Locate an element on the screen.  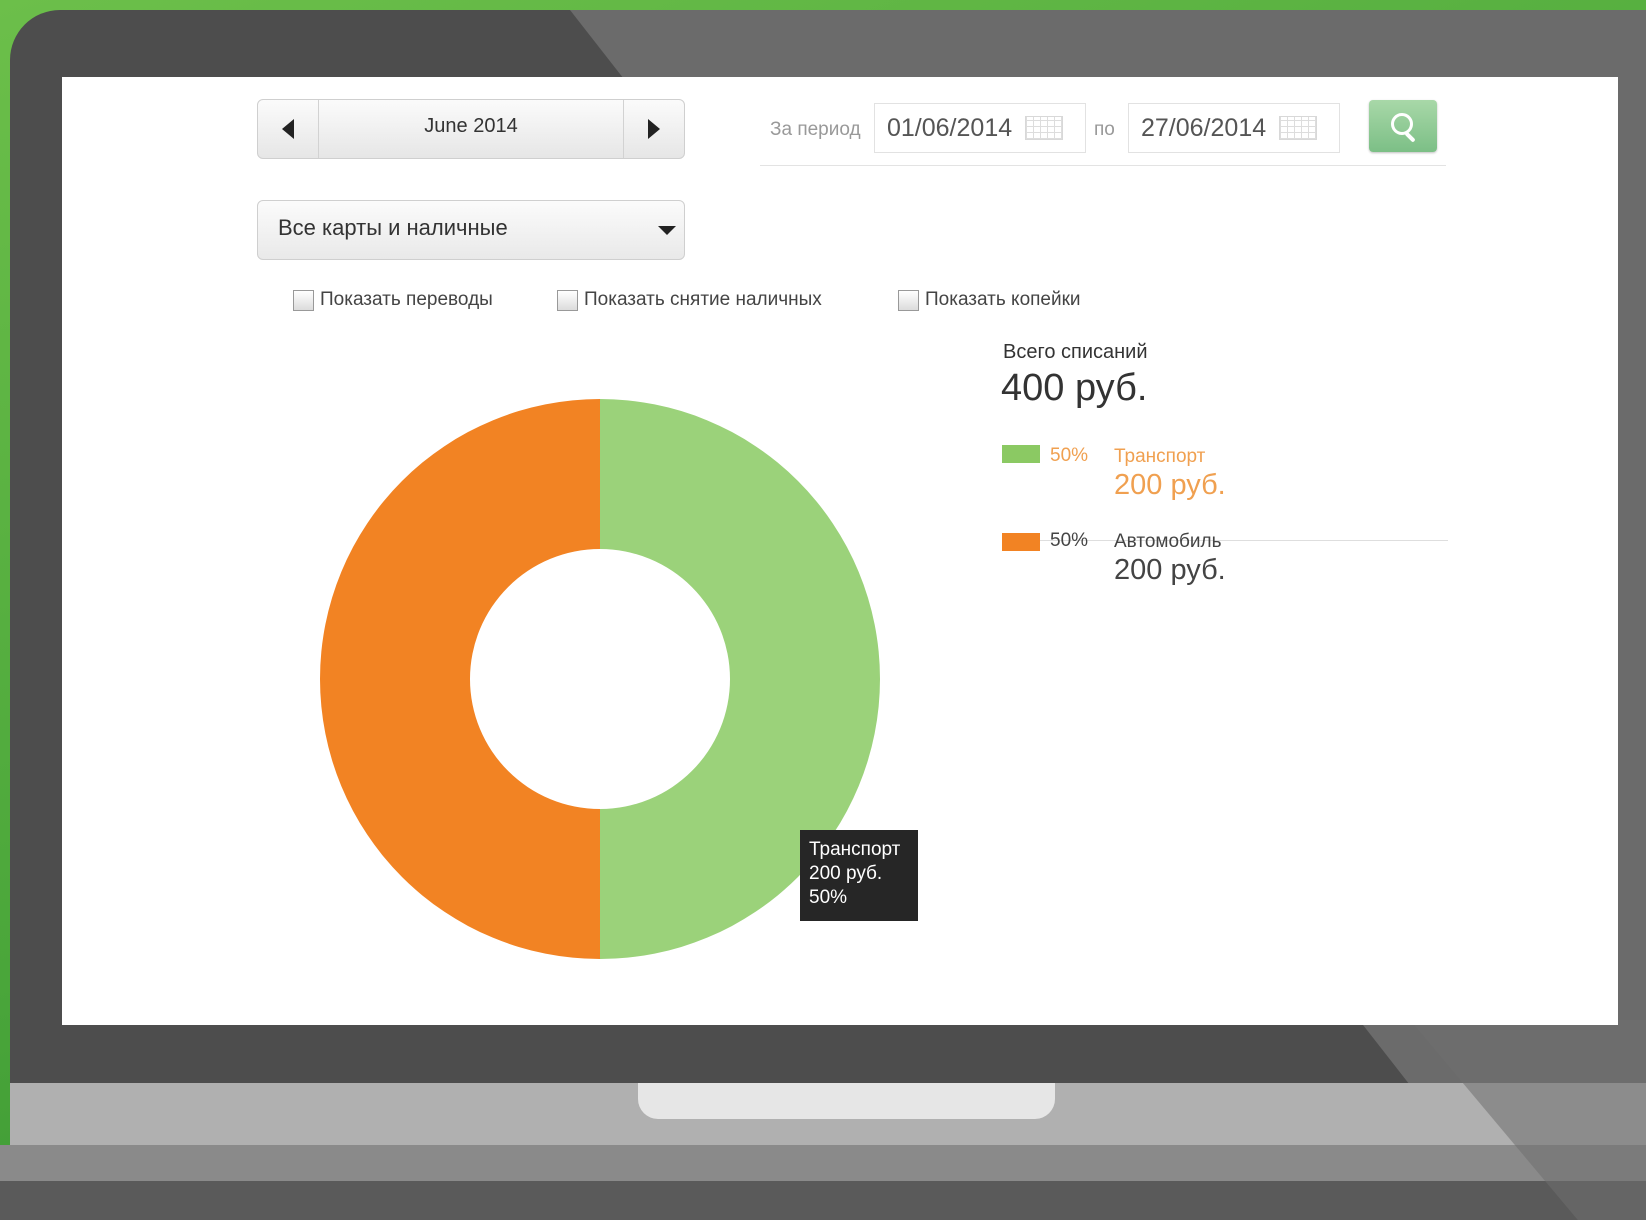
chevron-right-icon is located at coordinates (654, 129).